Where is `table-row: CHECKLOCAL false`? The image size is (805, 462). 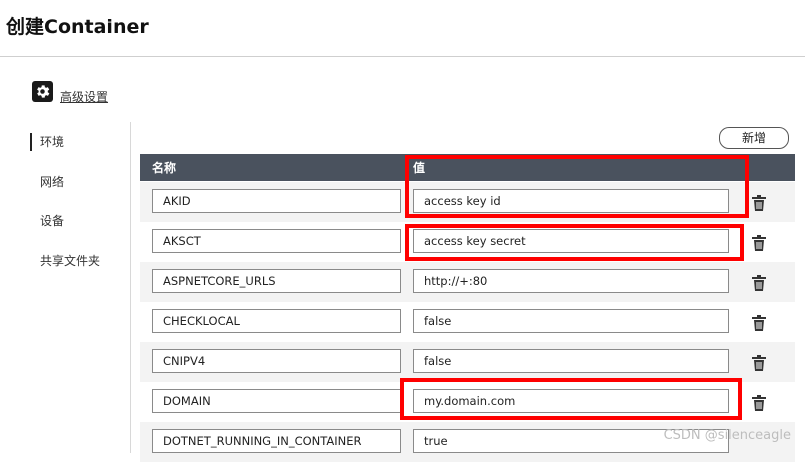
table-row: CHECKLOCAL false is located at coordinates (467, 322).